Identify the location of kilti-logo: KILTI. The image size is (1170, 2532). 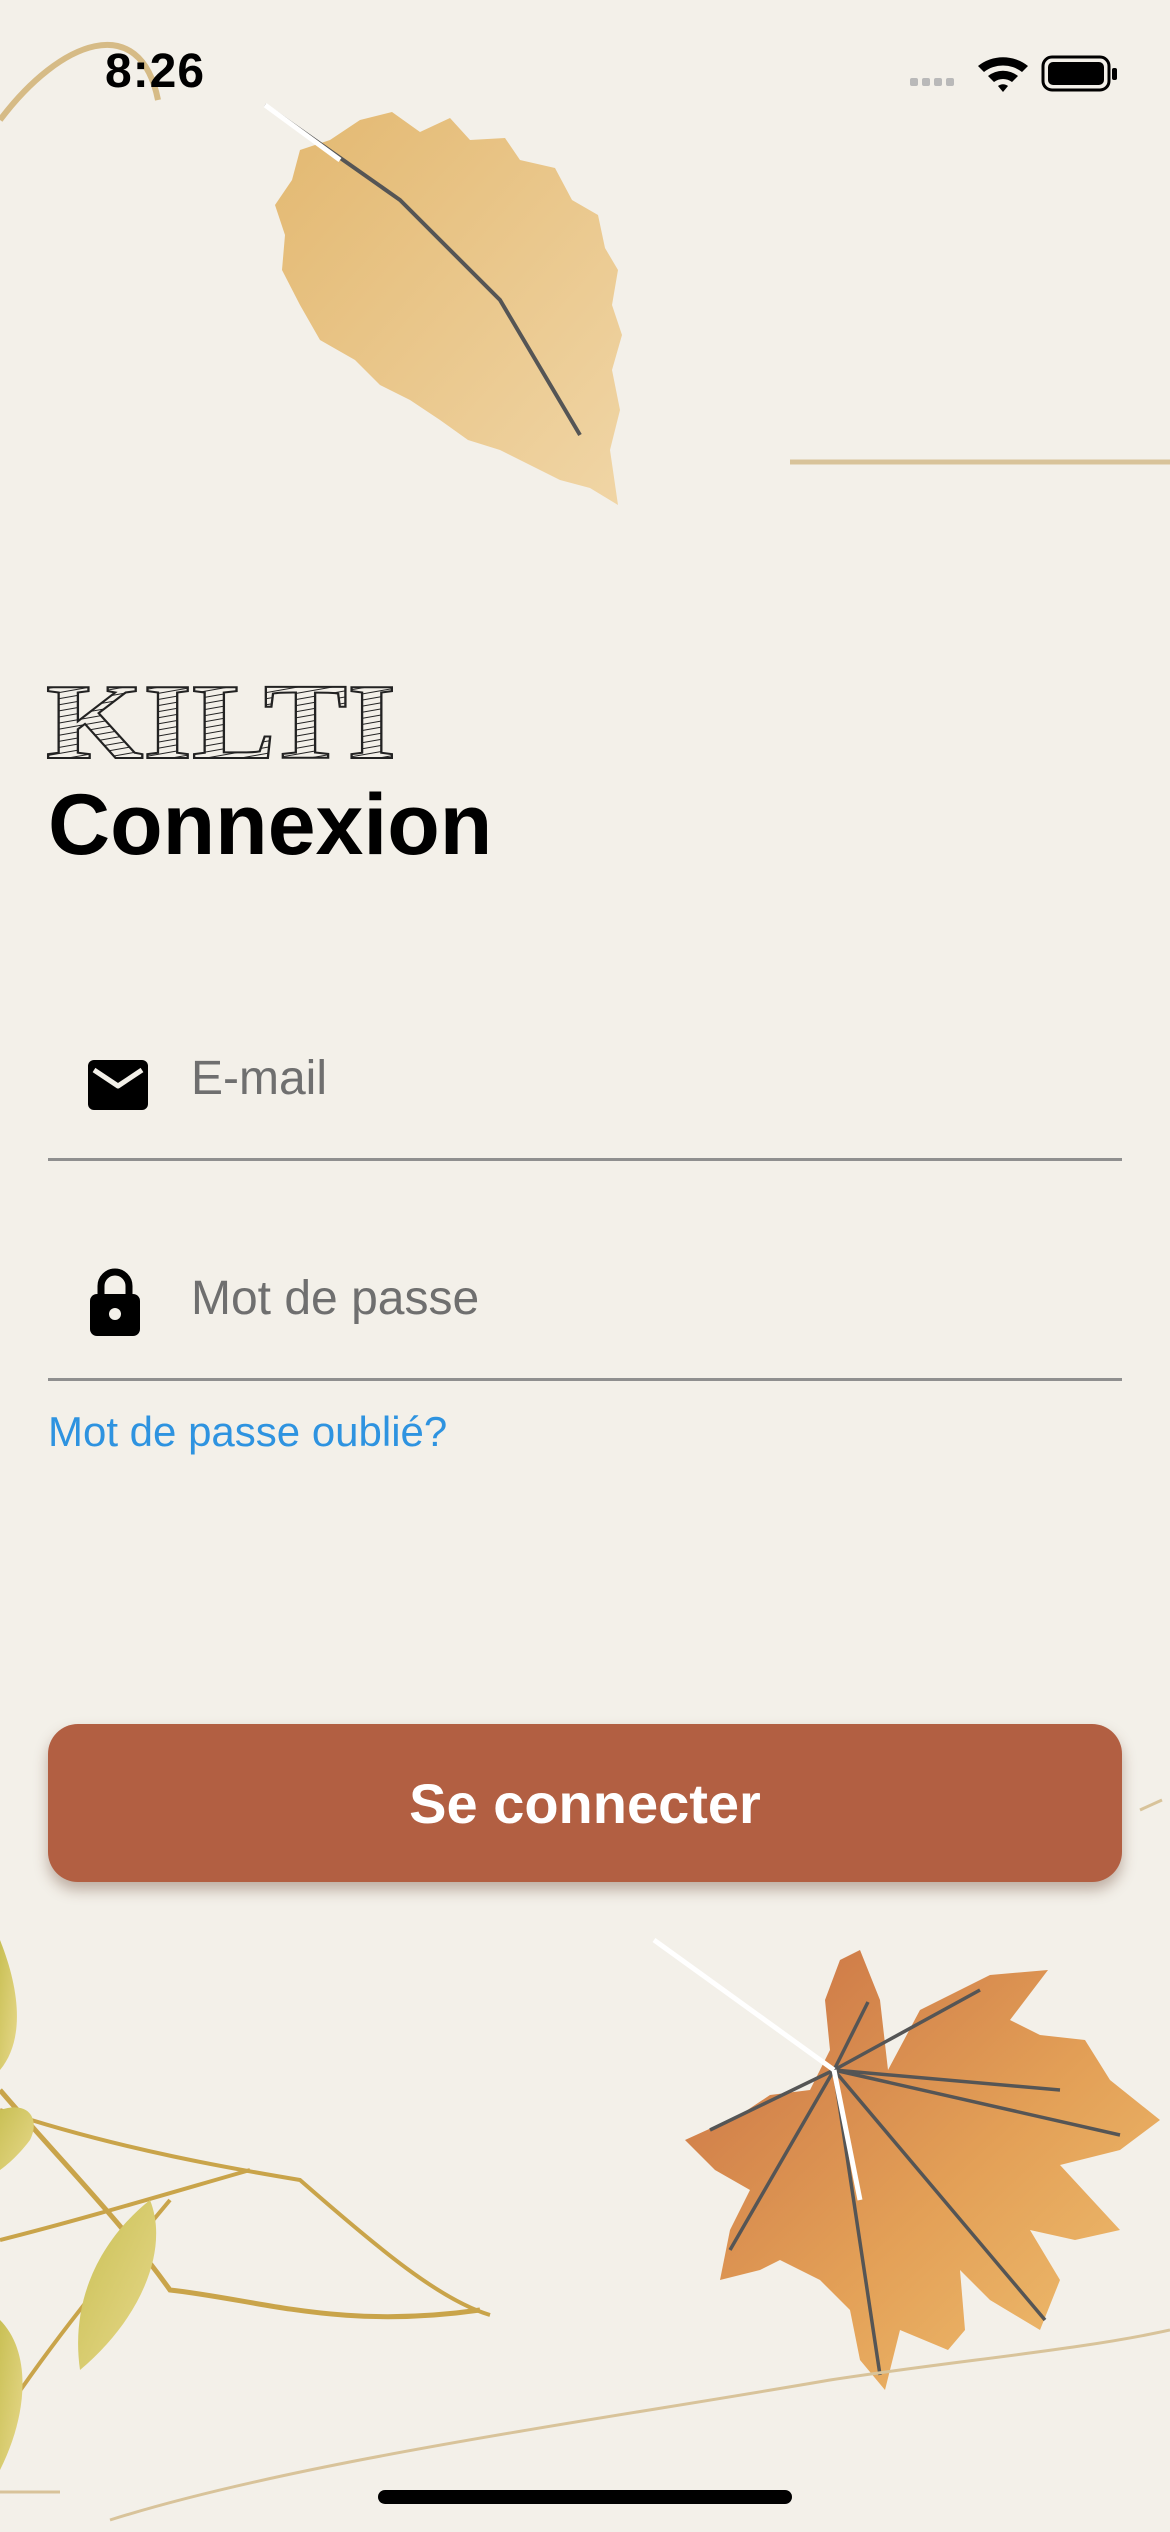
(221, 720).